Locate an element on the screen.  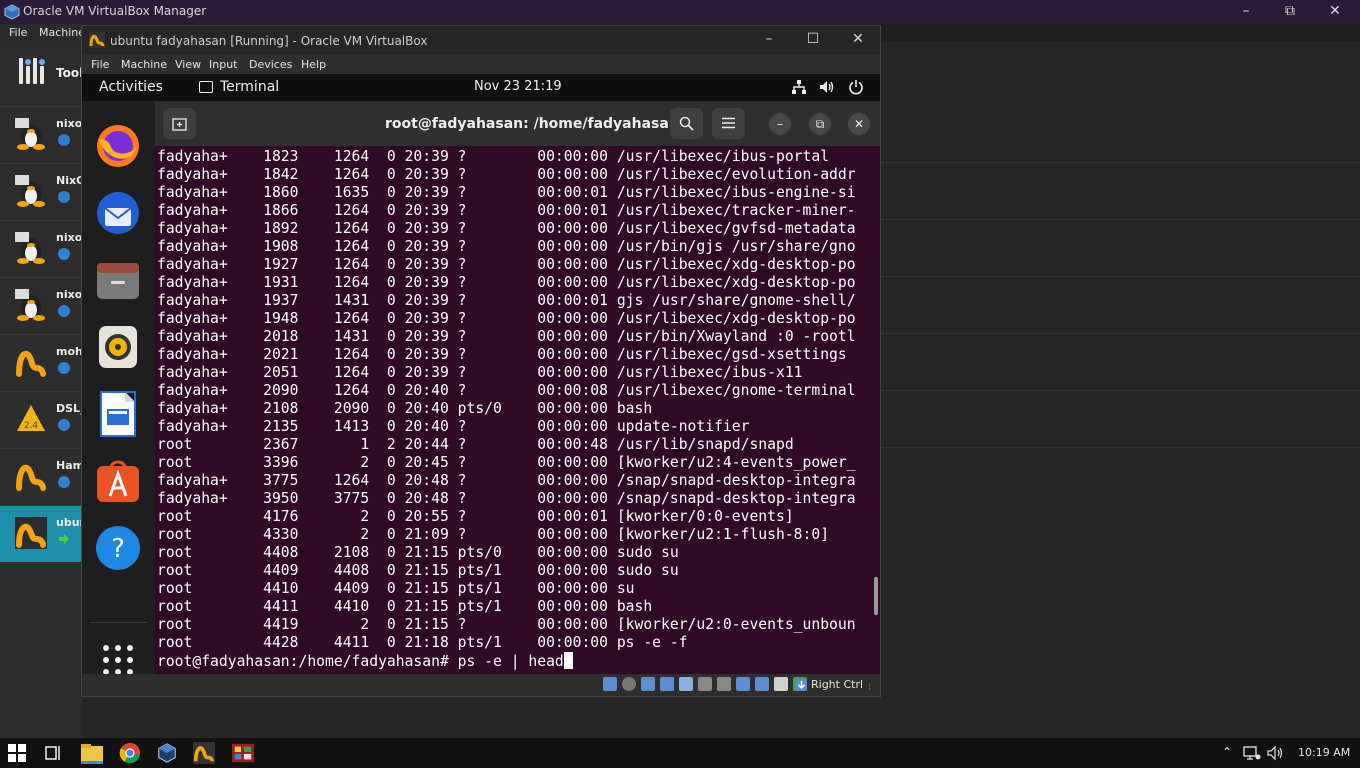
software-icon is located at coordinates (118, 481).